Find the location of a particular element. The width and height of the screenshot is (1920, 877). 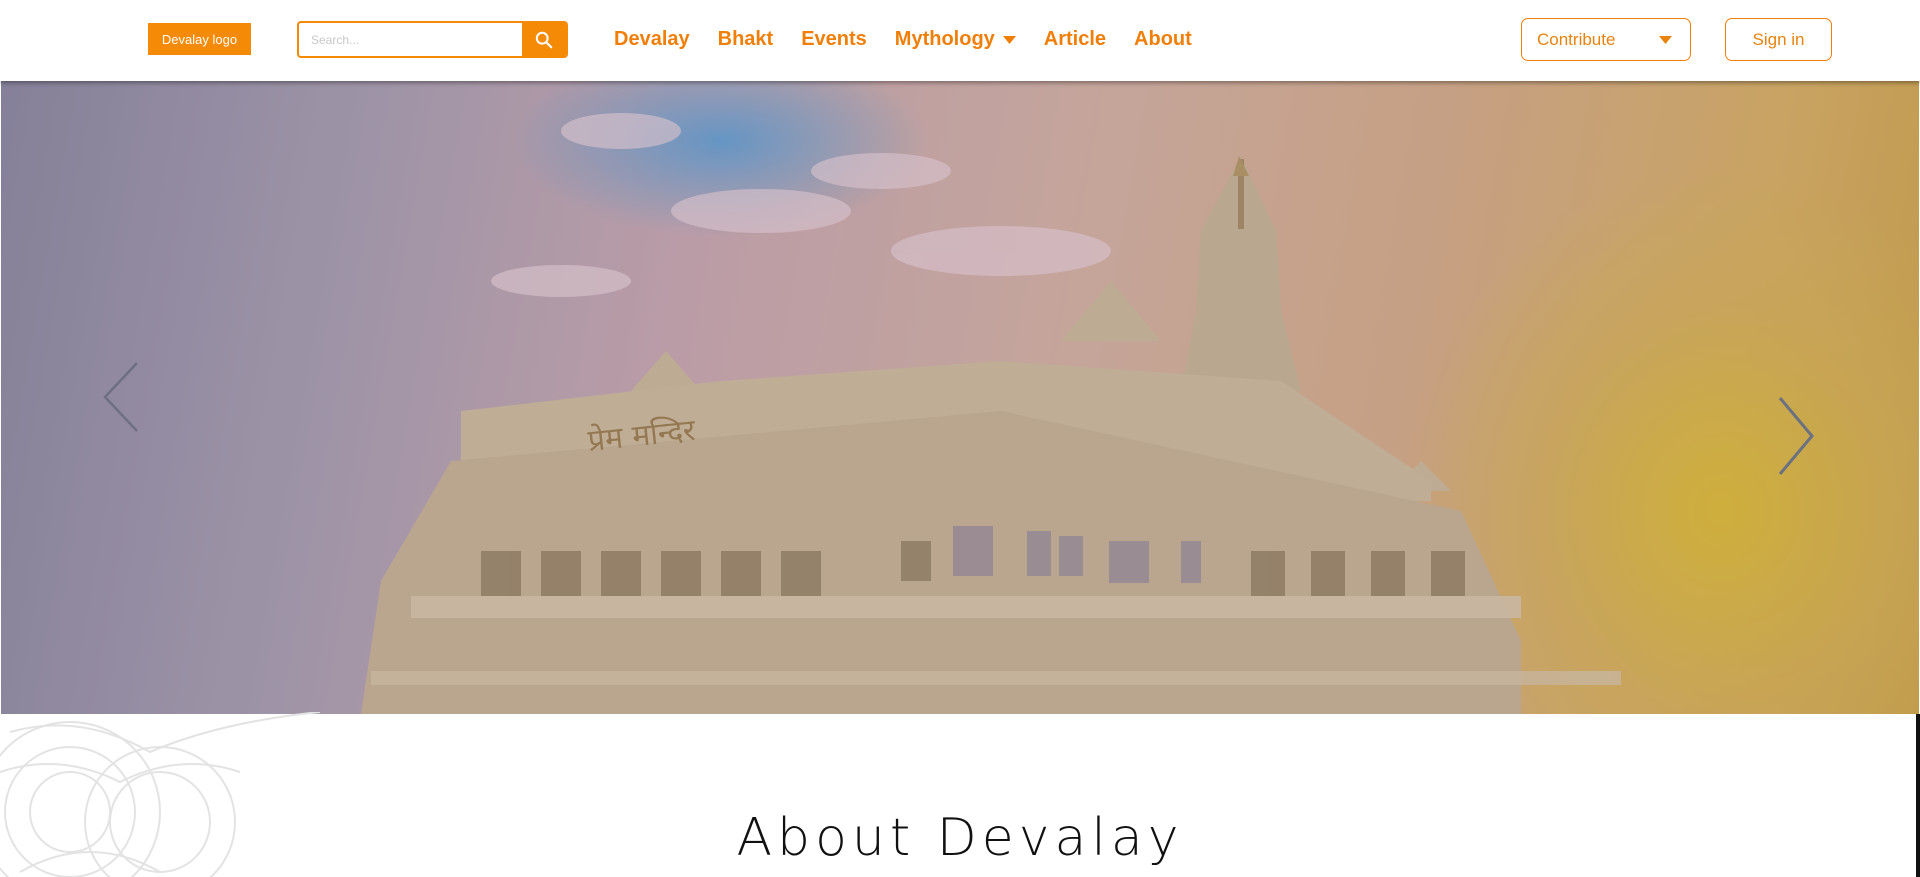

search-button is located at coordinates (544, 39).